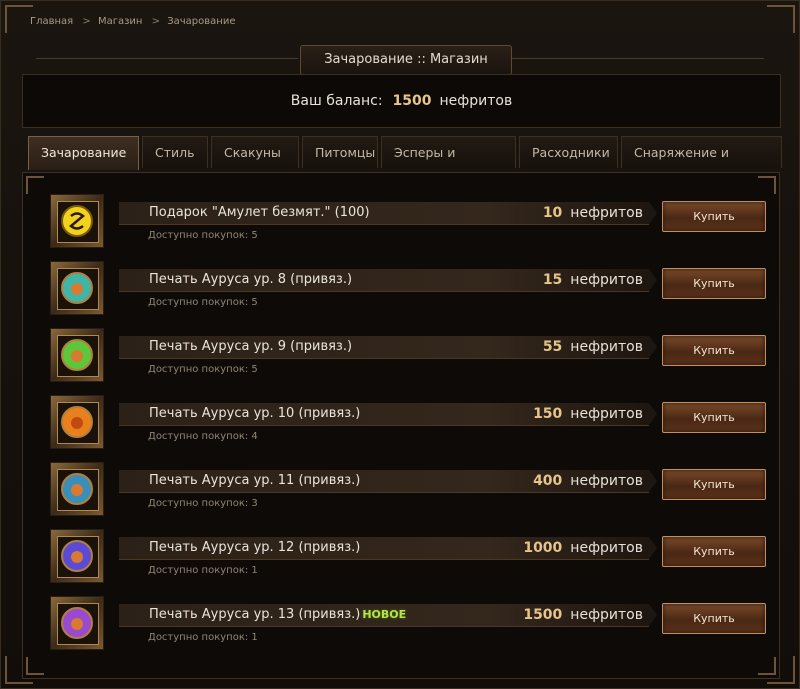 Image resolution: width=800 pixels, height=689 pixels. I want to click on tab-style: Стиль, so click(175, 152).